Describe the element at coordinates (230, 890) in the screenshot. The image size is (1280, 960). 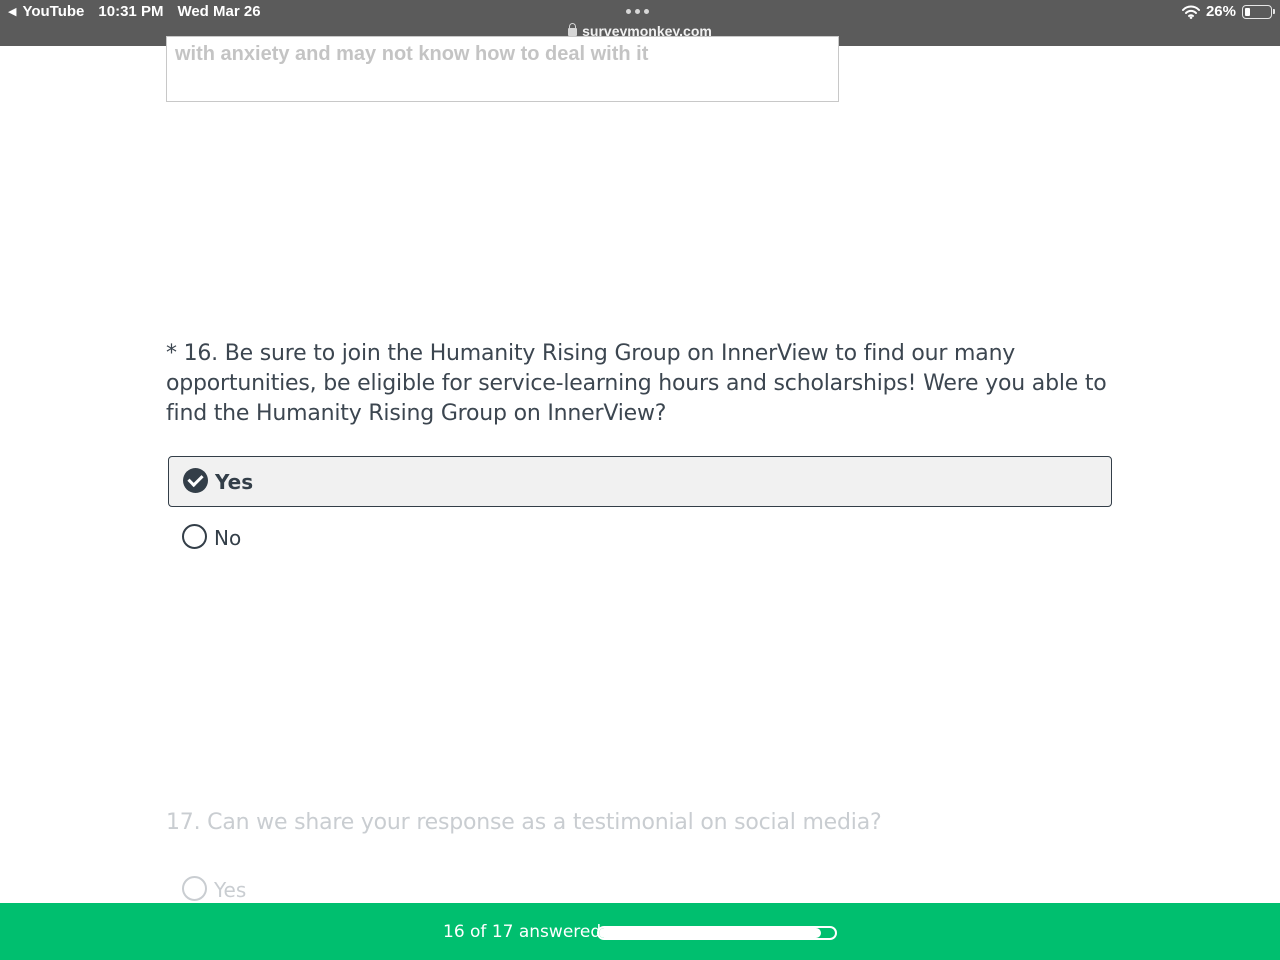
I see `q17-option-yes-label: Yes` at that location.